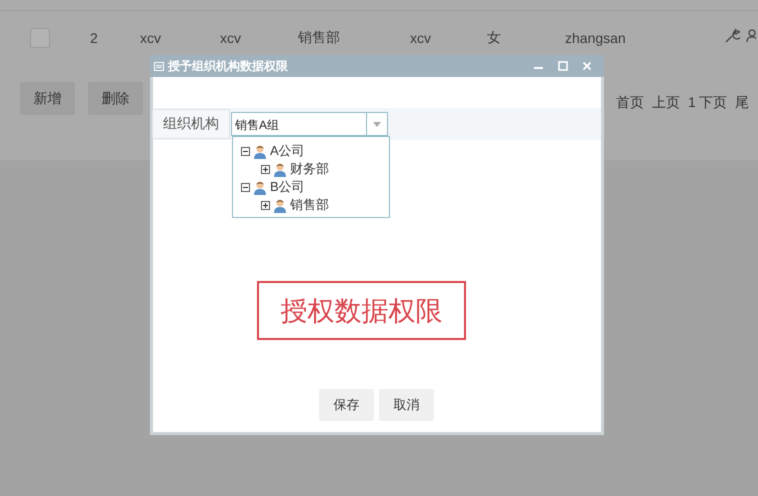 The width and height of the screenshot is (758, 496). What do you see at coordinates (630, 103) in the screenshot?
I see `pager-link: 首页` at bounding box center [630, 103].